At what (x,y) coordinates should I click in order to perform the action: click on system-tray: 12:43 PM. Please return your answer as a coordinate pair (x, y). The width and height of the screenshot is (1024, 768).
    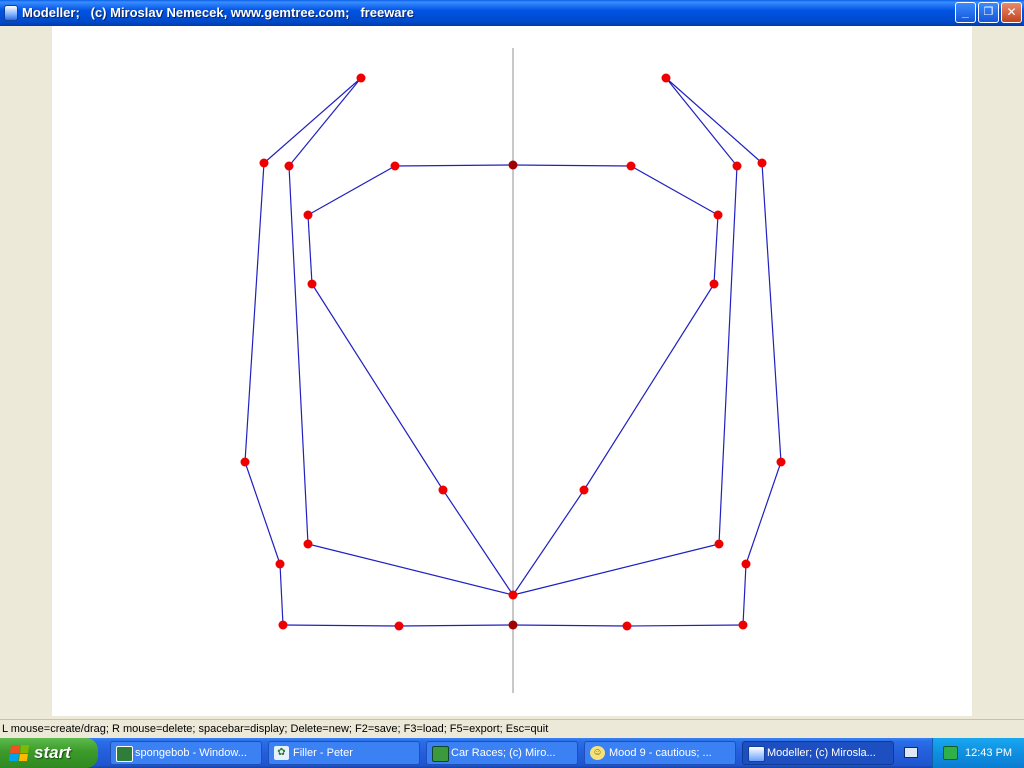
    Looking at the image, I should click on (978, 753).